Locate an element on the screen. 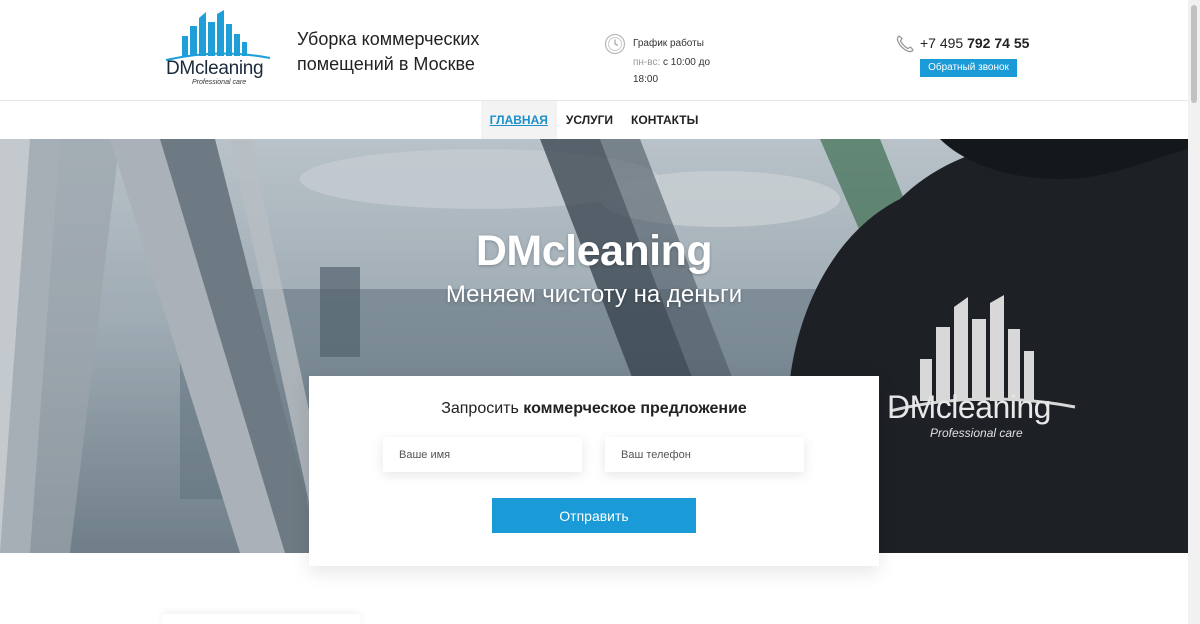 The width and height of the screenshot is (1200, 624). shirt-logo-text: DMcleaning is located at coordinates (969, 407).